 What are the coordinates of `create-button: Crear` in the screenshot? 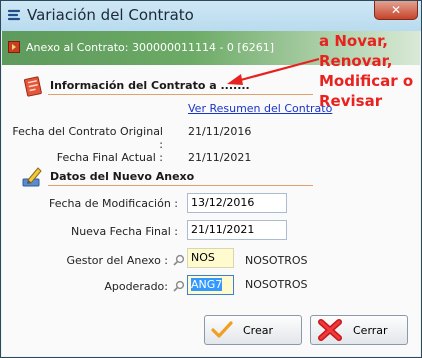 It's located at (253, 330).